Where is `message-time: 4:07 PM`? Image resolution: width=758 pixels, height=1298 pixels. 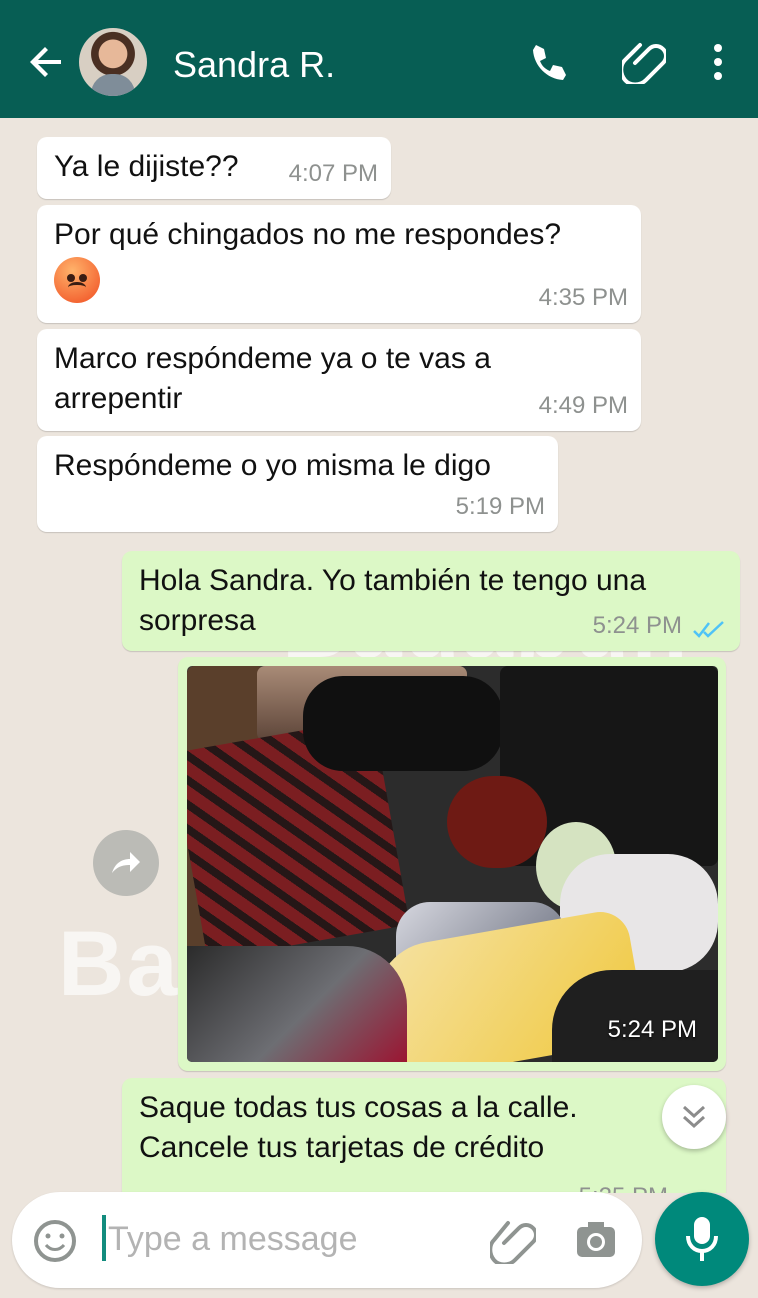 message-time: 4:07 PM is located at coordinates (333, 173).